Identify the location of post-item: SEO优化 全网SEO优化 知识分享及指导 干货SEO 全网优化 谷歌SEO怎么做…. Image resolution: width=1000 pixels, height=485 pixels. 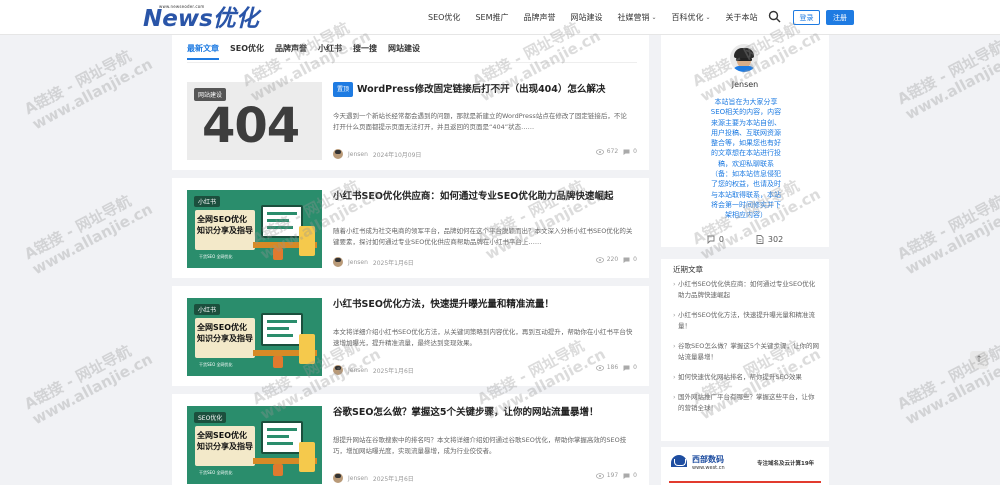
(412, 445).